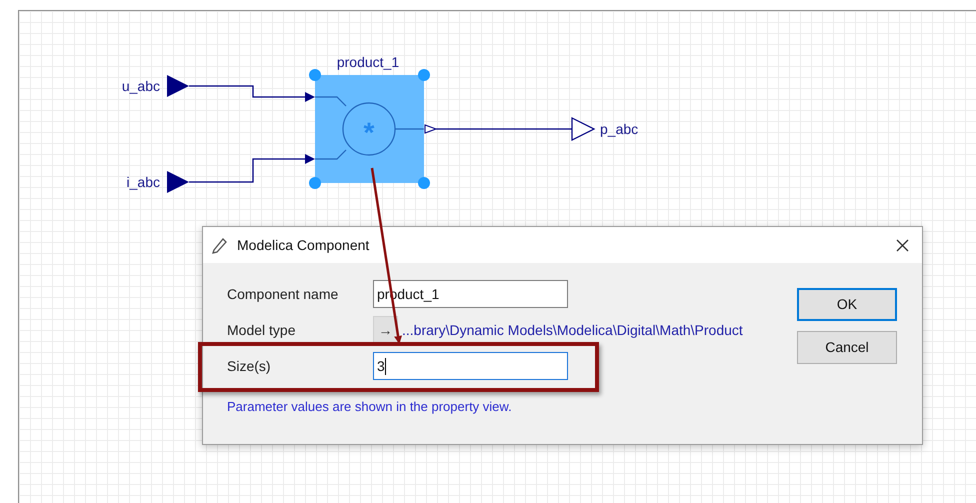  Describe the element at coordinates (220, 245) in the screenshot. I see `pencil-icon` at that location.